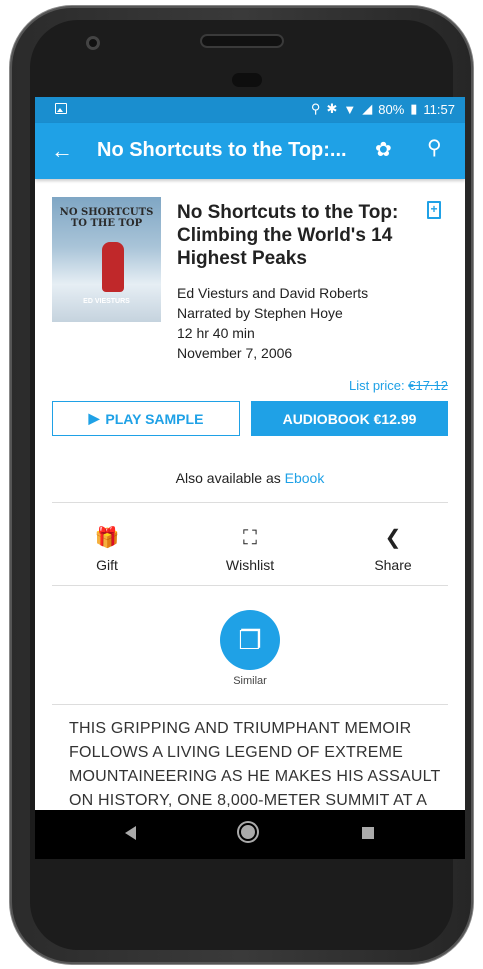 This screenshot has height=969, width=483. Describe the element at coordinates (130, 833) in the screenshot. I see `nav-back-icon` at that location.